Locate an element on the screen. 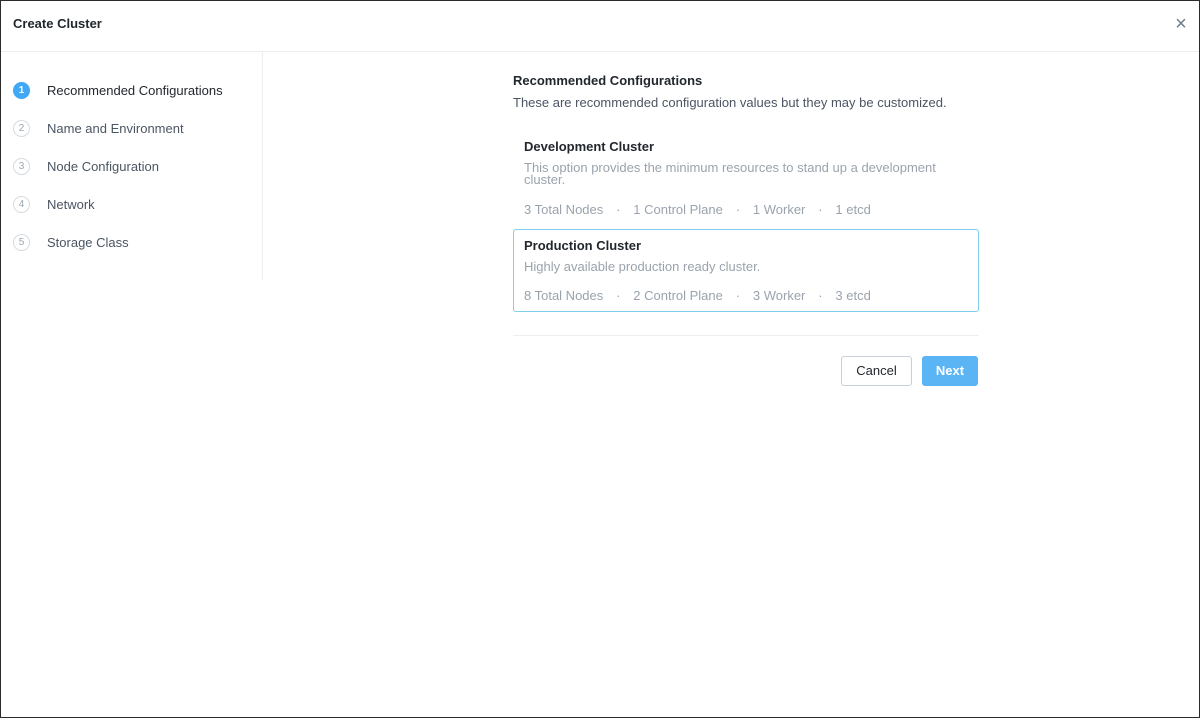 The image size is (1200, 718). step-number-badge: 1 is located at coordinates (21, 90).